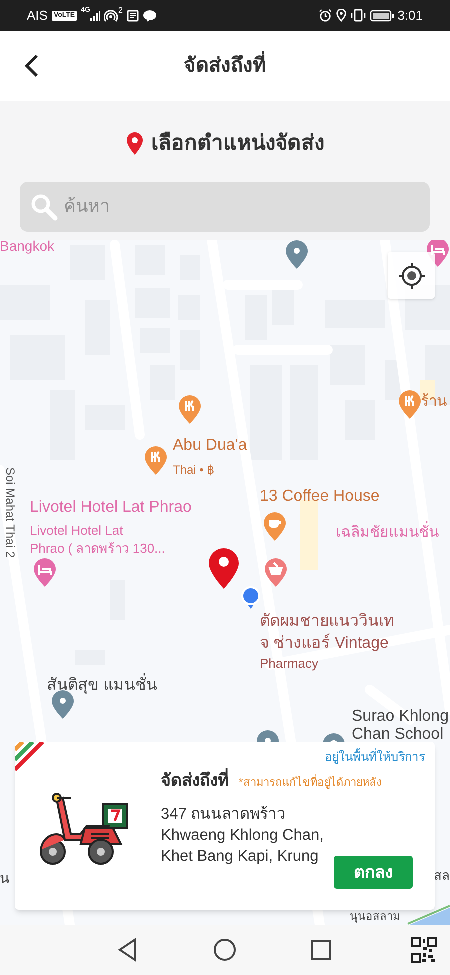  What do you see at coordinates (210, 446) in the screenshot?
I see `map-label: Abu Dua'a` at bounding box center [210, 446].